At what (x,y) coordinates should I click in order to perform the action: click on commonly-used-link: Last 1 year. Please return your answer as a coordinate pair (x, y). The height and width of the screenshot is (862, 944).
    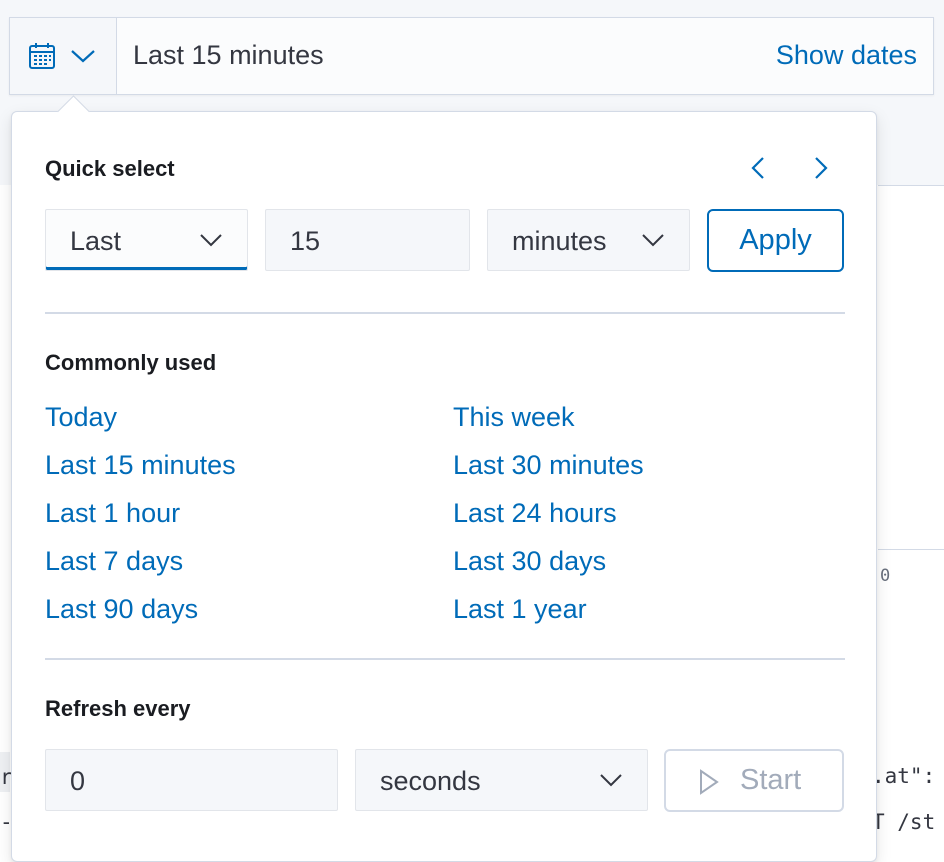
    Looking at the image, I should click on (520, 609).